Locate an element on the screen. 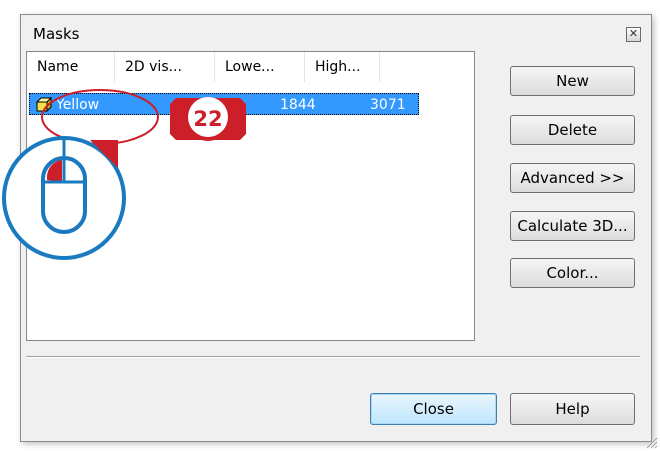 This screenshot has width=660, height=451. yellow-cube-icon is located at coordinates (44, 104).